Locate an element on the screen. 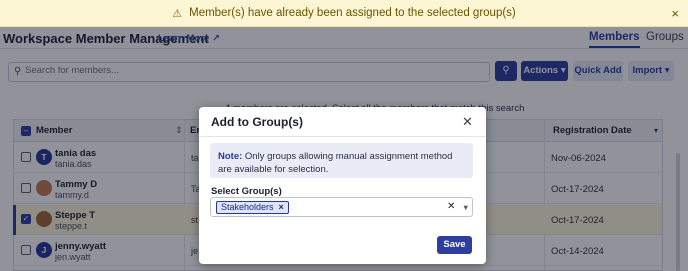 The height and width of the screenshot is (271, 688). save-button: Save is located at coordinates (454, 245).